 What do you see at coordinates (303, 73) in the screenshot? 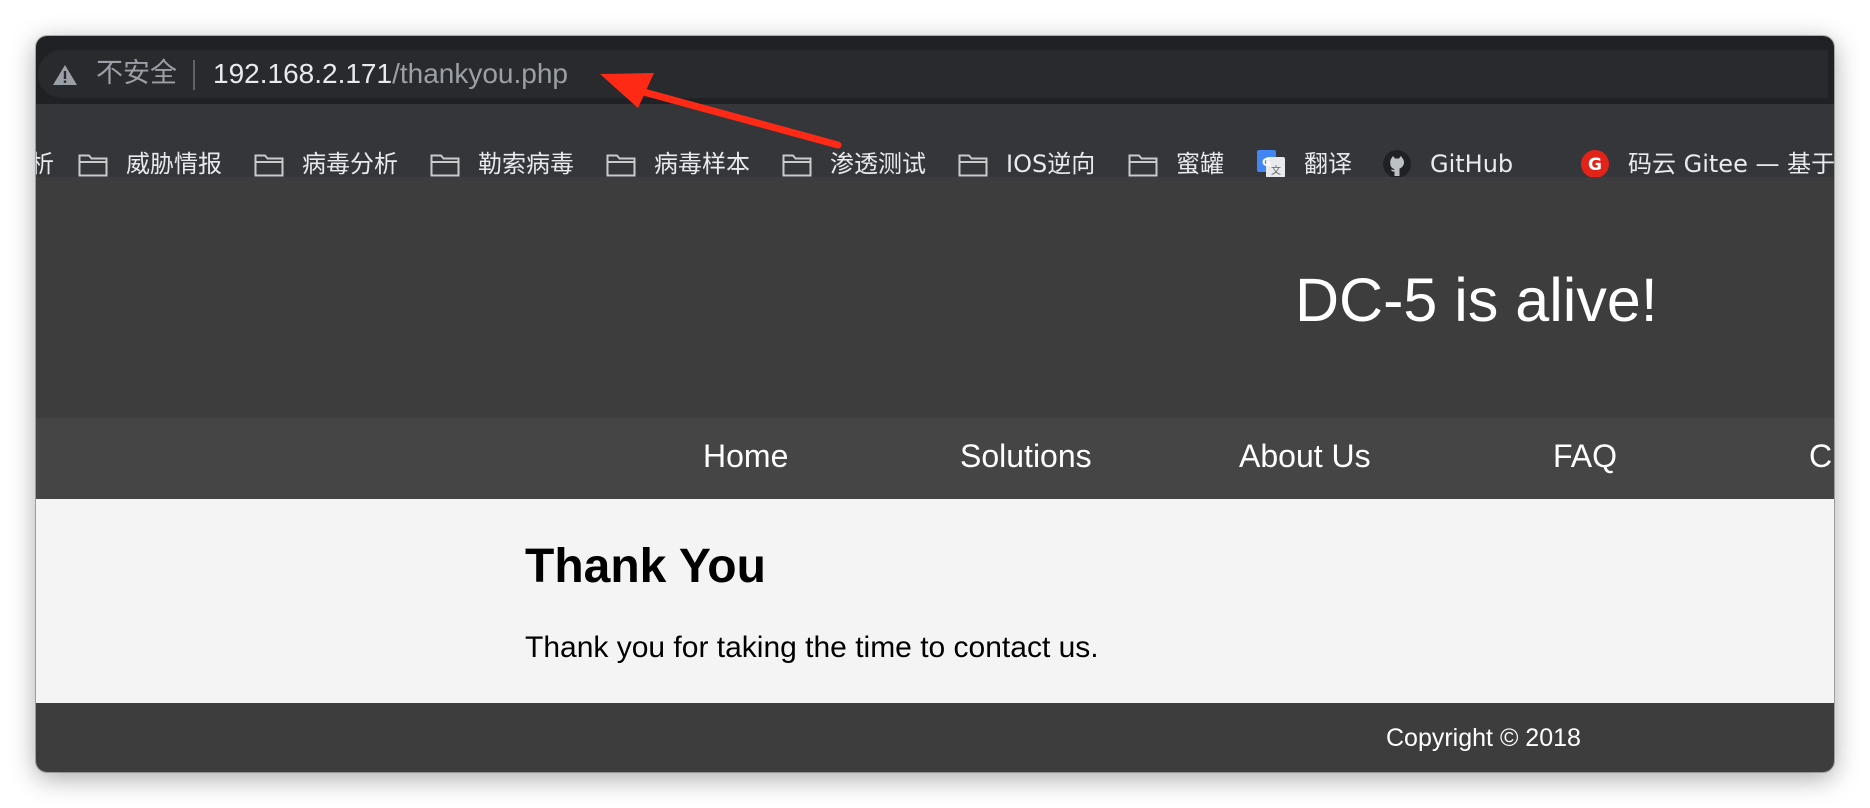
I see `url-host: 192.168.2.171` at bounding box center [303, 73].